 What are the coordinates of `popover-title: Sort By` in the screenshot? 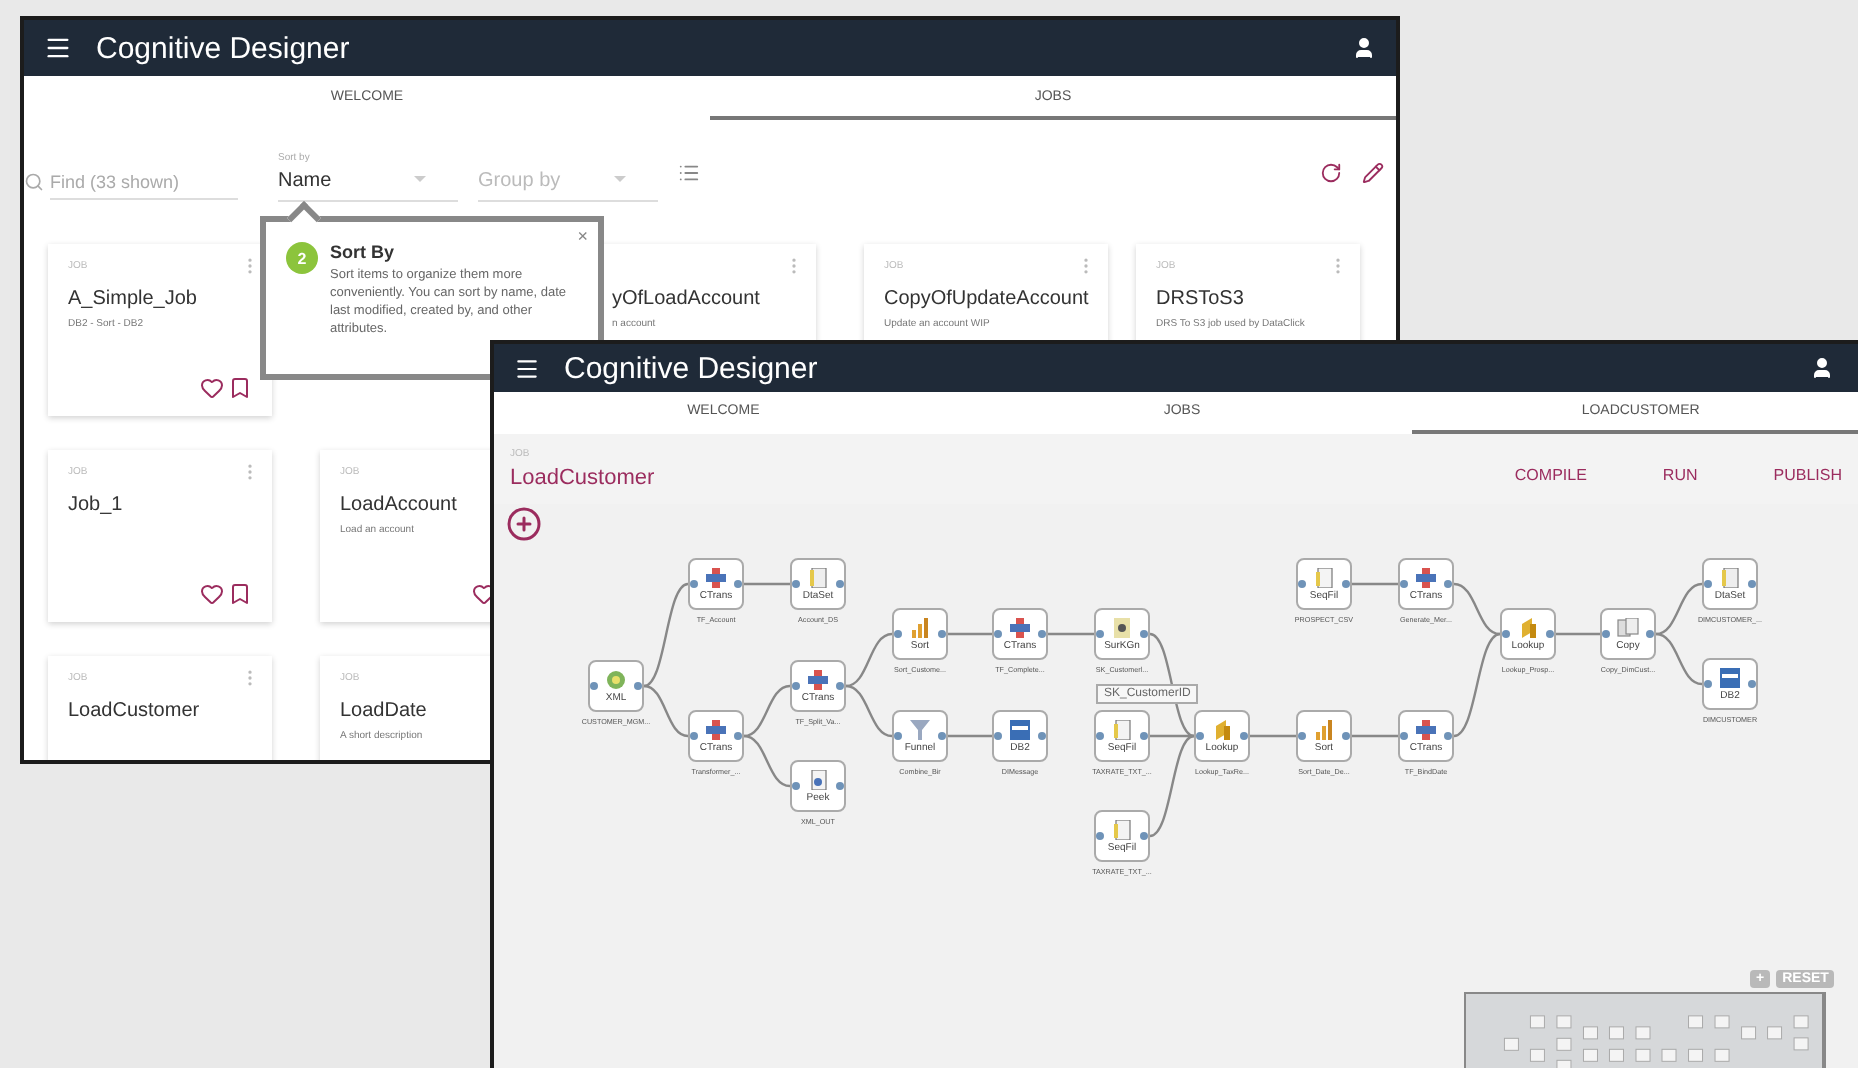 It's located at (363, 252).